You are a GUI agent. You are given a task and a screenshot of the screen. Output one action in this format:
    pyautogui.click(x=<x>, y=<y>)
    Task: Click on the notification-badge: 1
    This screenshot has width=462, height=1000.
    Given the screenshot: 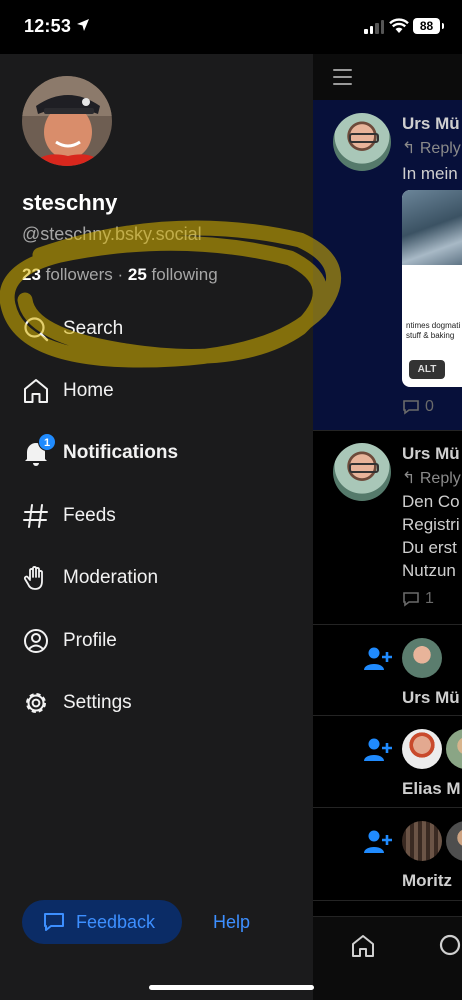 What is the action you would take?
    pyautogui.click(x=47, y=442)
    